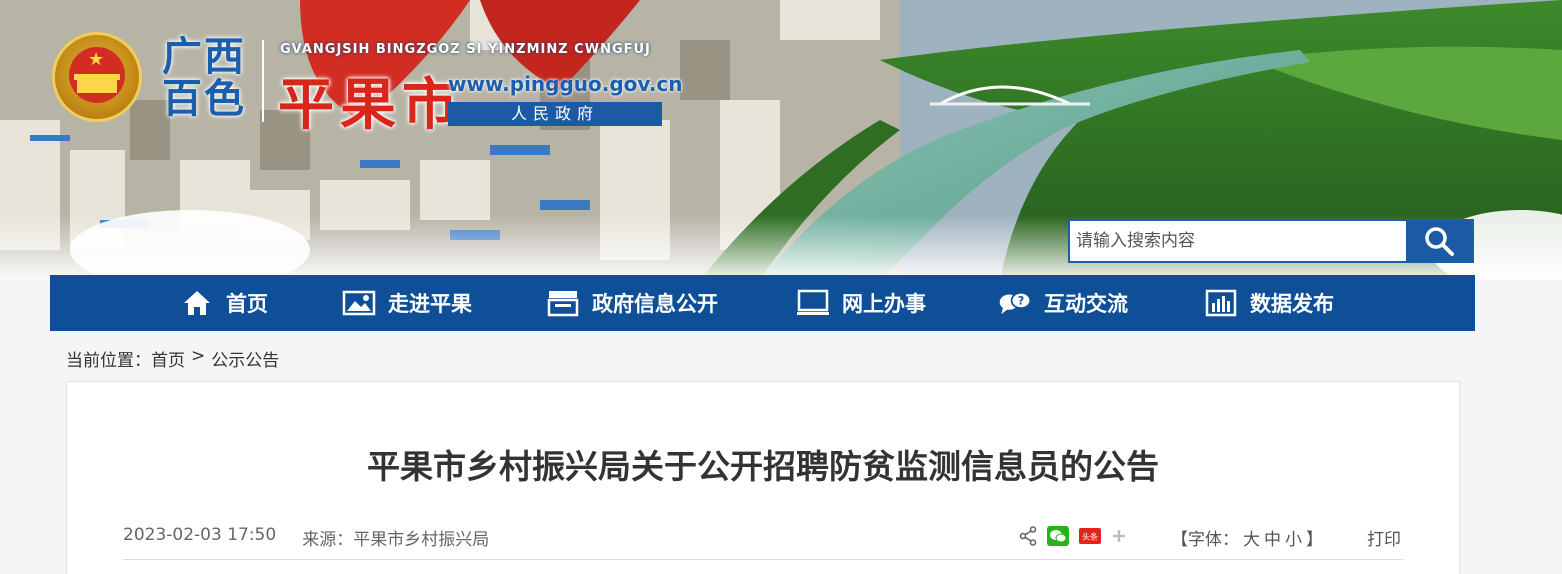 The image size is (1562, 574). I want to click on nav-item-data-release: 数据发布, so click(1269, 303).